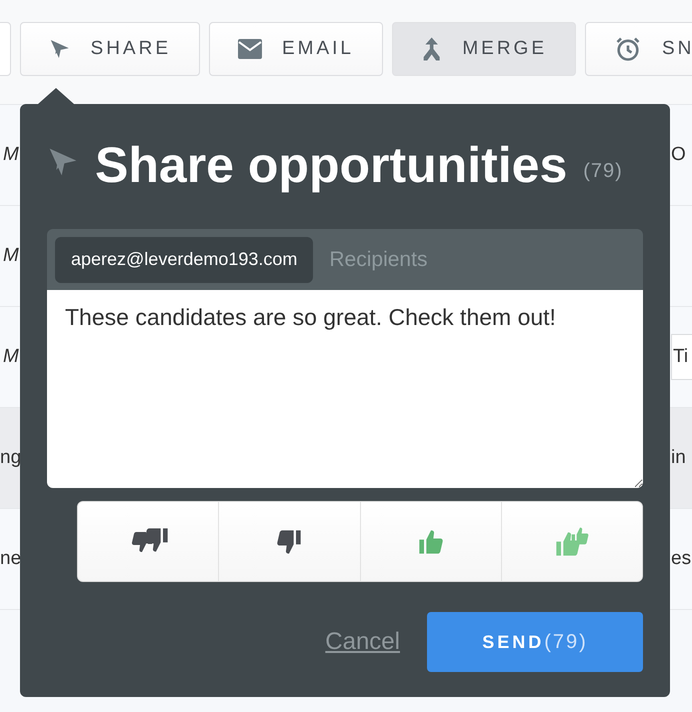 The image size is (692, 712). I want to click on toolbar-button: EMAIL, so click(296, 49).